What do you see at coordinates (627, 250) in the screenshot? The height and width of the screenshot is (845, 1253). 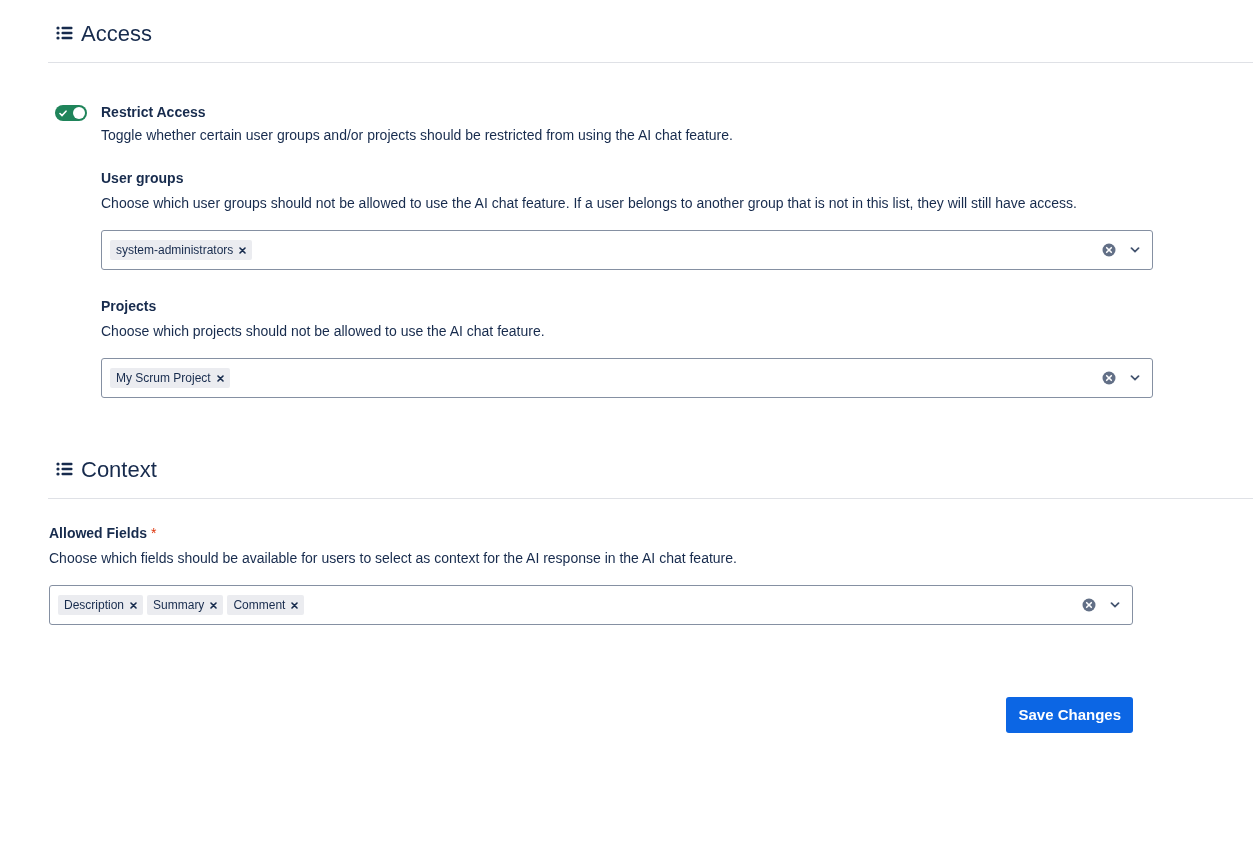 I see `multi-select-field: system-administrators` at bounding box center [627, 250].